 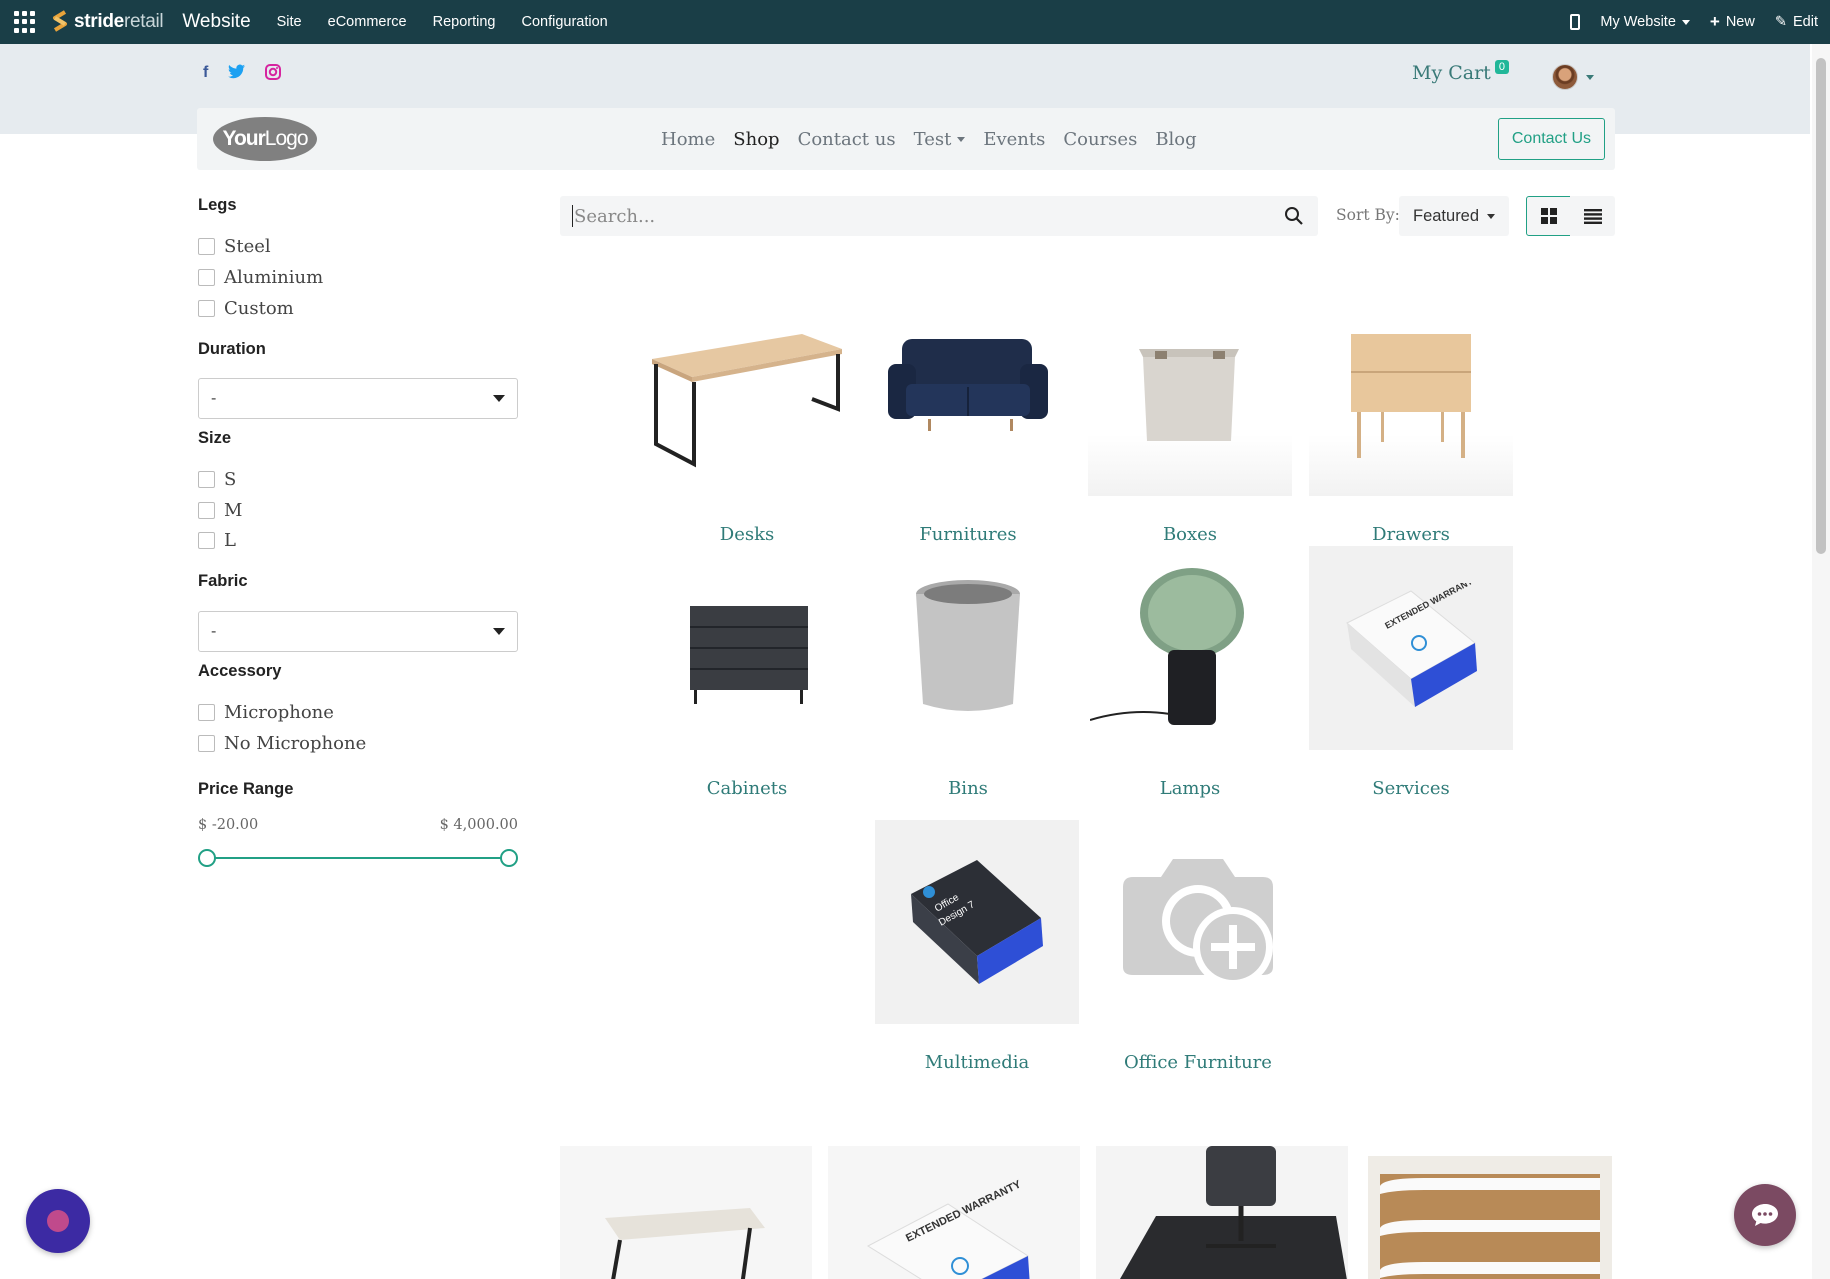 What do you see at coordinates (977, 1062) in the screenshot?
I see `category-label: Multimedia` at bounding box center [977, 1062].